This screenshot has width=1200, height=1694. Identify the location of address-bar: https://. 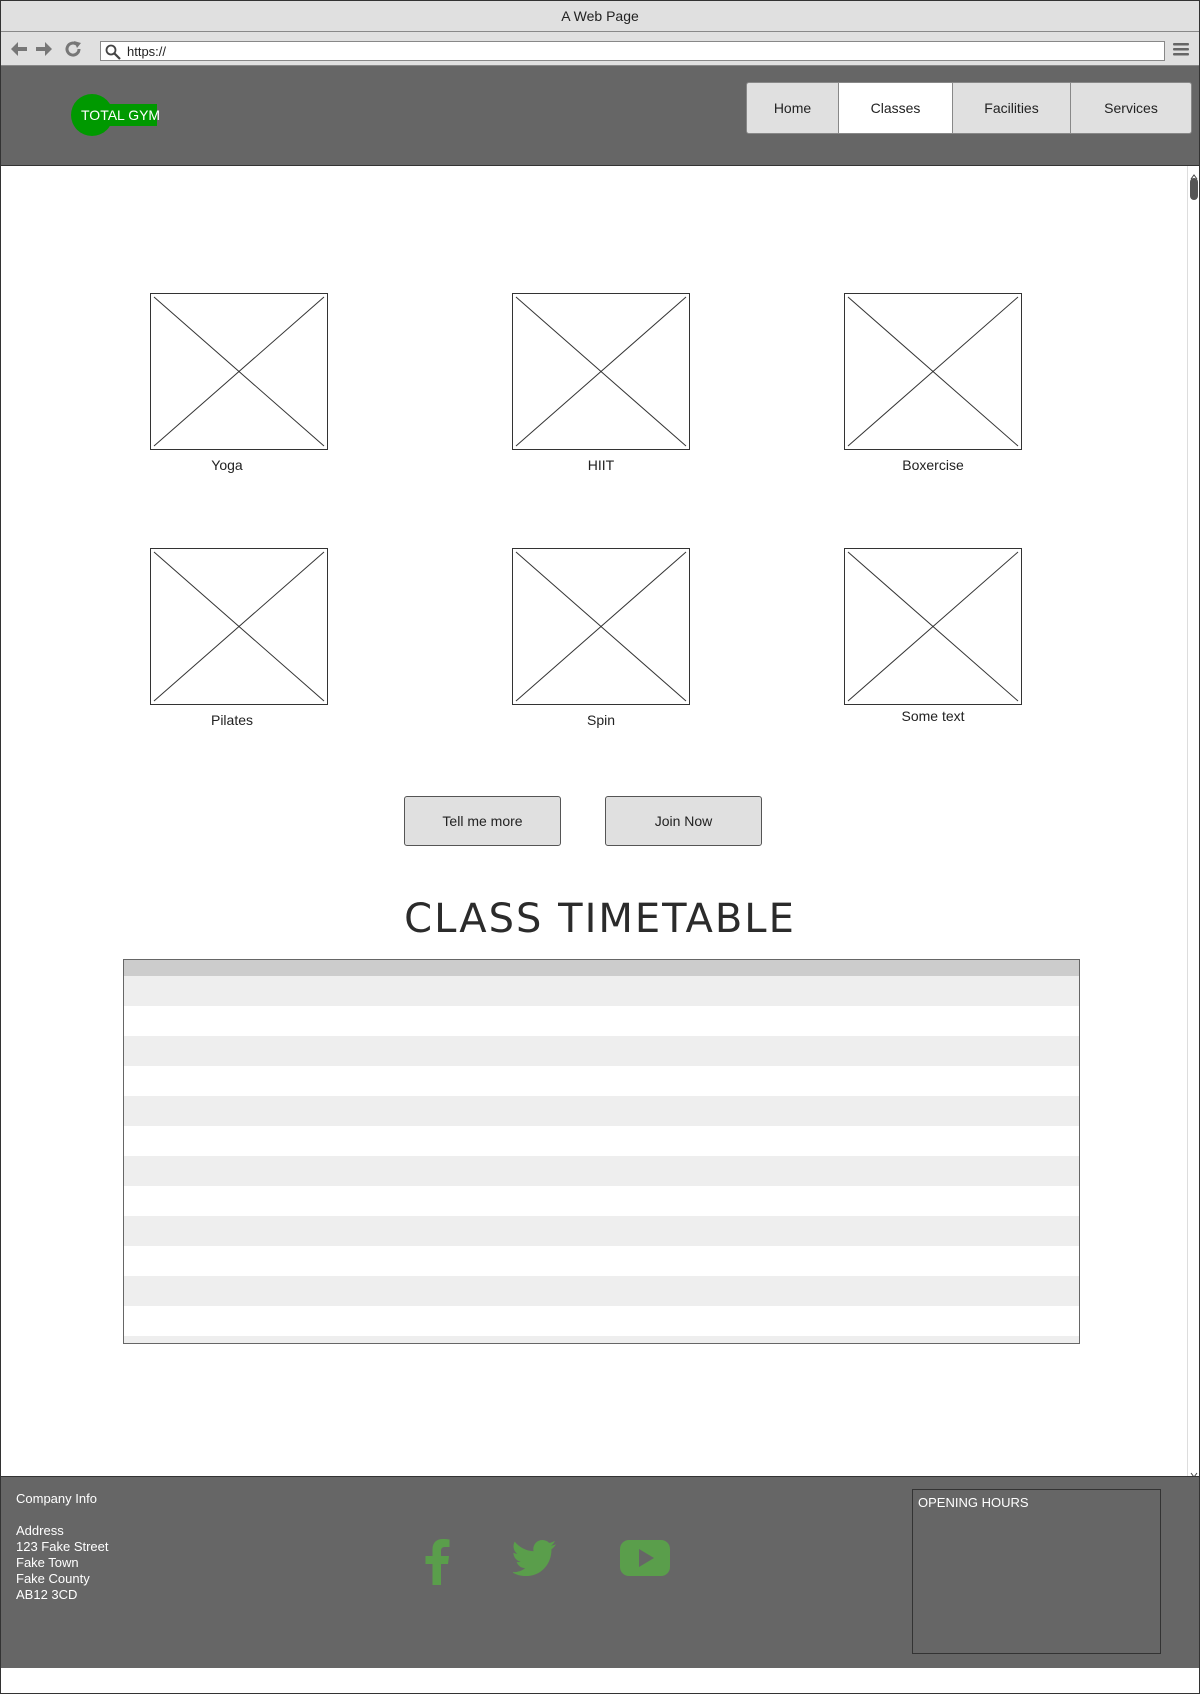
(632, 51).